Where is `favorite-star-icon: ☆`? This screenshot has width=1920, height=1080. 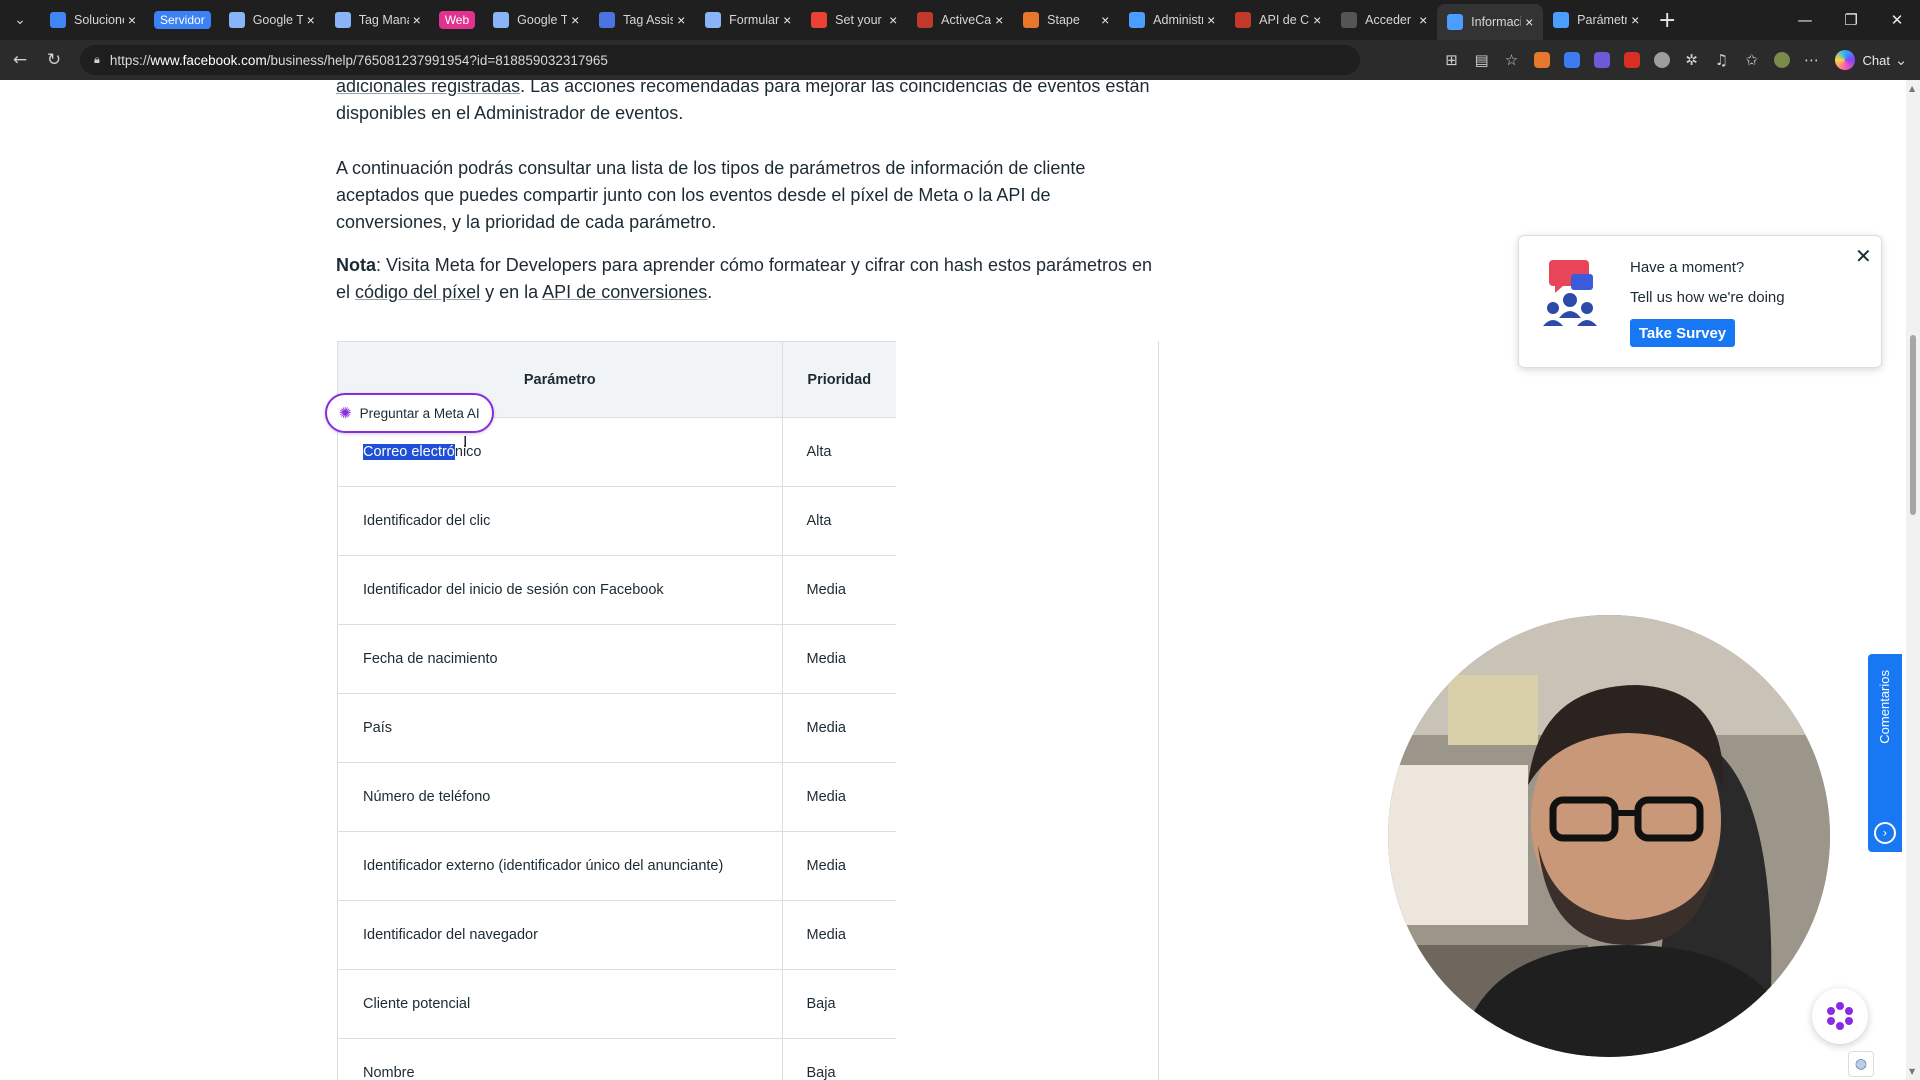 favorite-star-icon: ☆ is located at coordinates (1512, 60).